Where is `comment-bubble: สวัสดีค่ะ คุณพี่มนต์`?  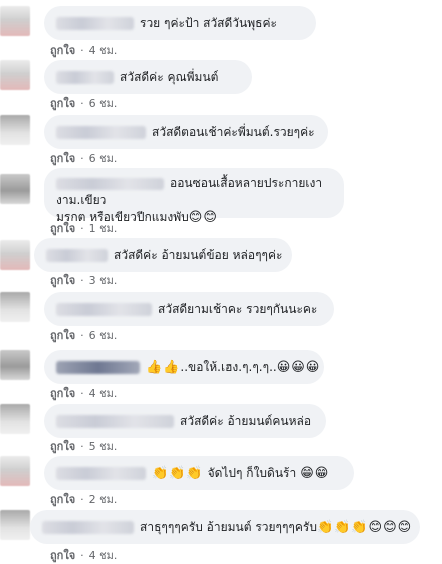
comment-bubble: สวัสดีค่ะ คุณพี่มนต์ is located at coordinates (148, 77).